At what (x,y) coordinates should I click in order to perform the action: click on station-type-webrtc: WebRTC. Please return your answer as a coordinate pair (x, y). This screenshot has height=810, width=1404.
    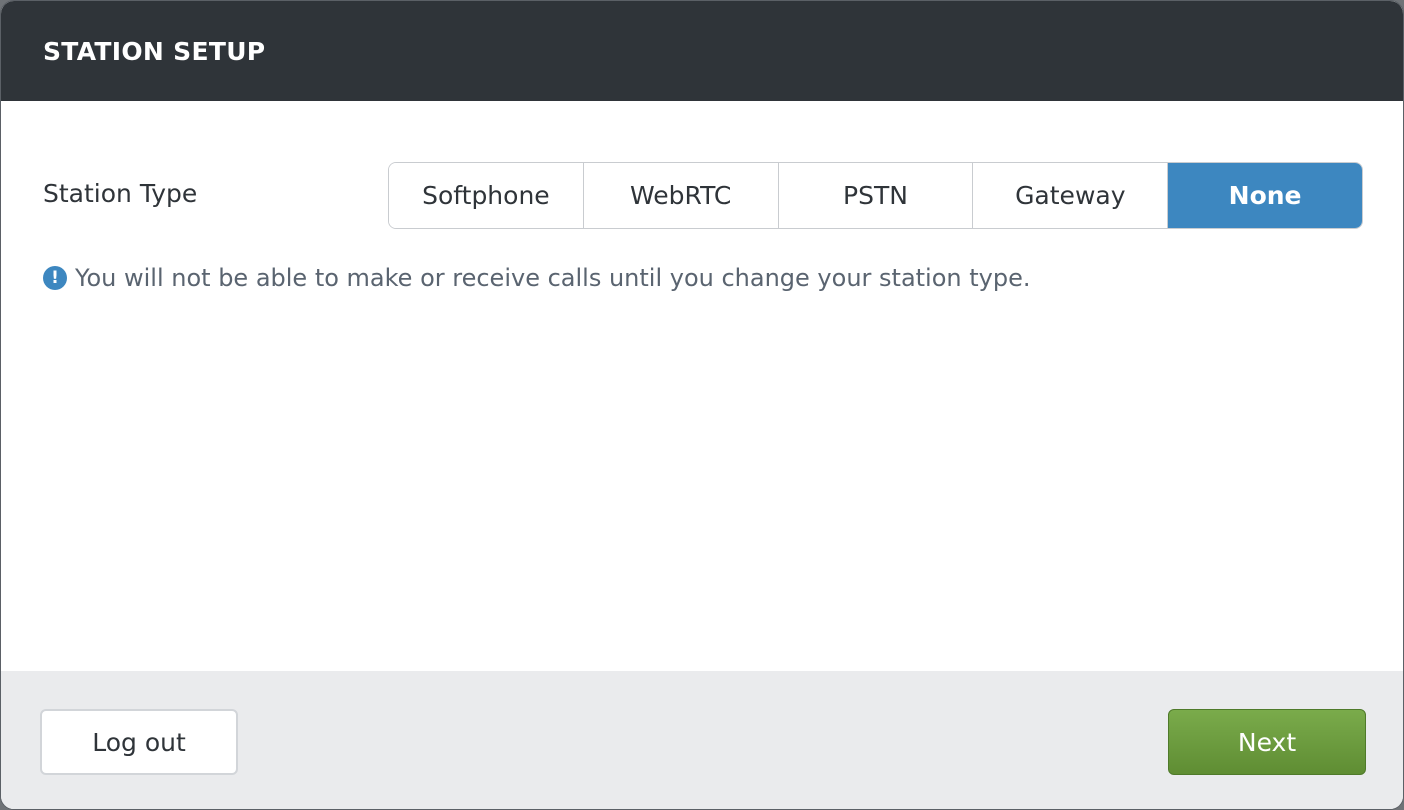
    Looking at the image, I should click on (681, 195).